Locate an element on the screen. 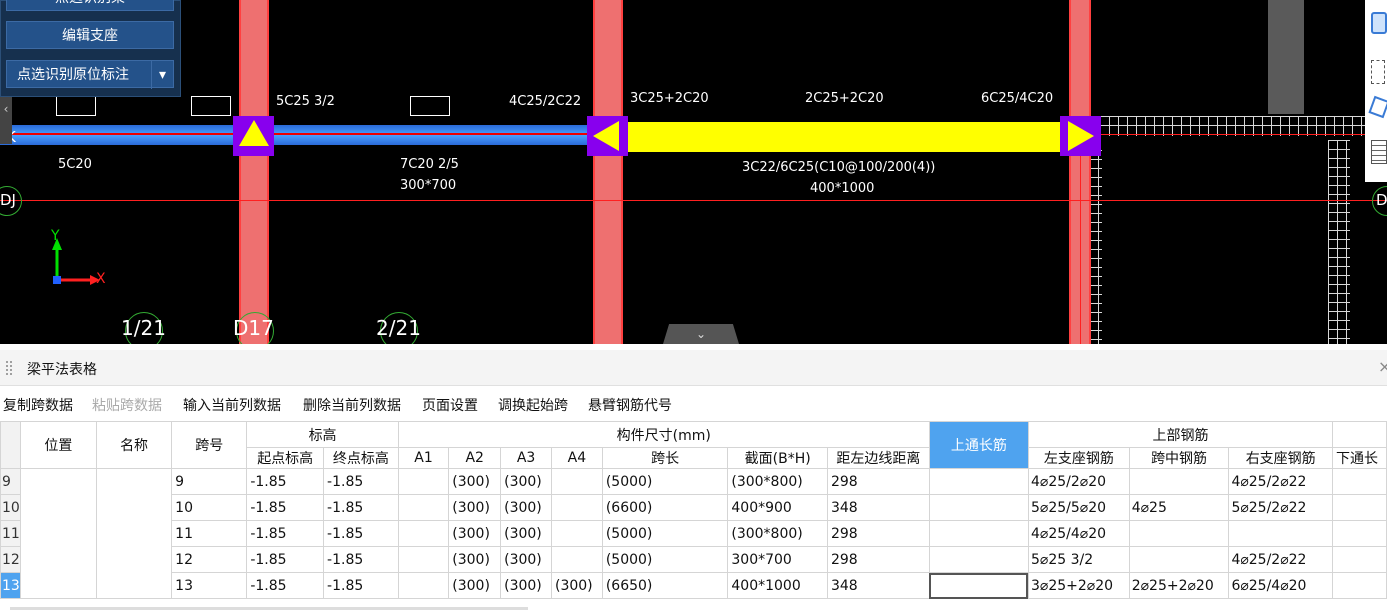 The height and width of the screenshot is (610, 1387). cell-mid-span: 2⌀25+2⌀20 is located at coordinates (1179, 585).